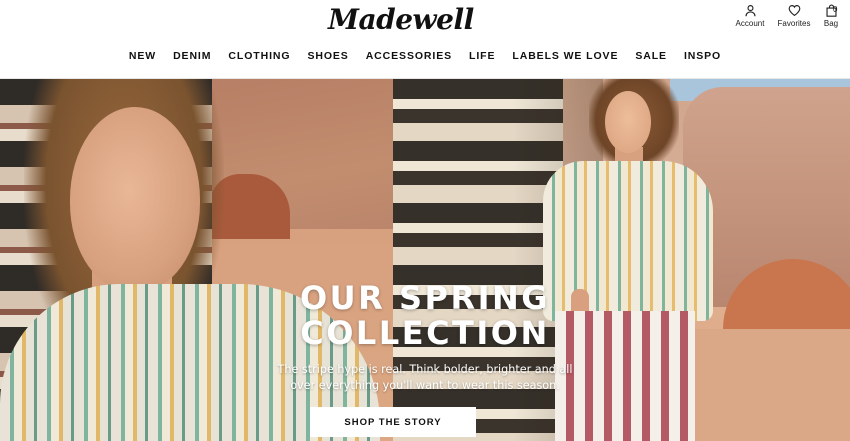 This screenshot has height=441, width=850. I want to click on nav-item-life: LIFE, so click(482, 56).